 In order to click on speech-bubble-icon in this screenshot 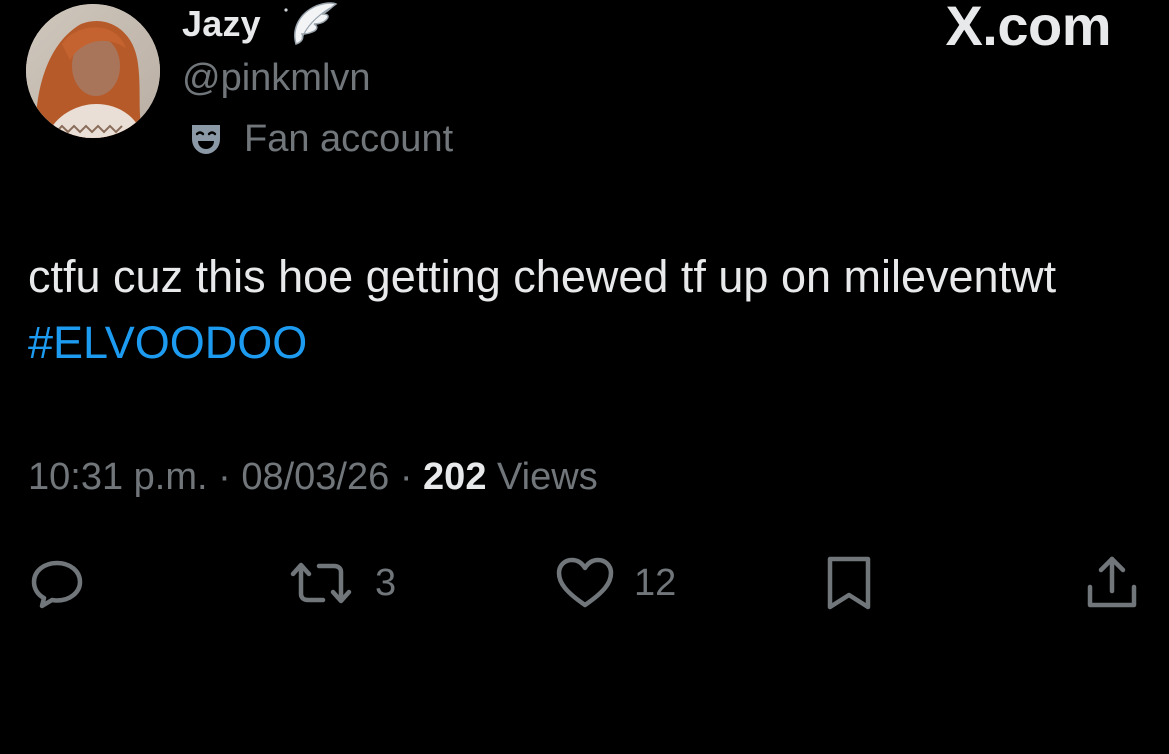, I will do `click(57, 583)`.